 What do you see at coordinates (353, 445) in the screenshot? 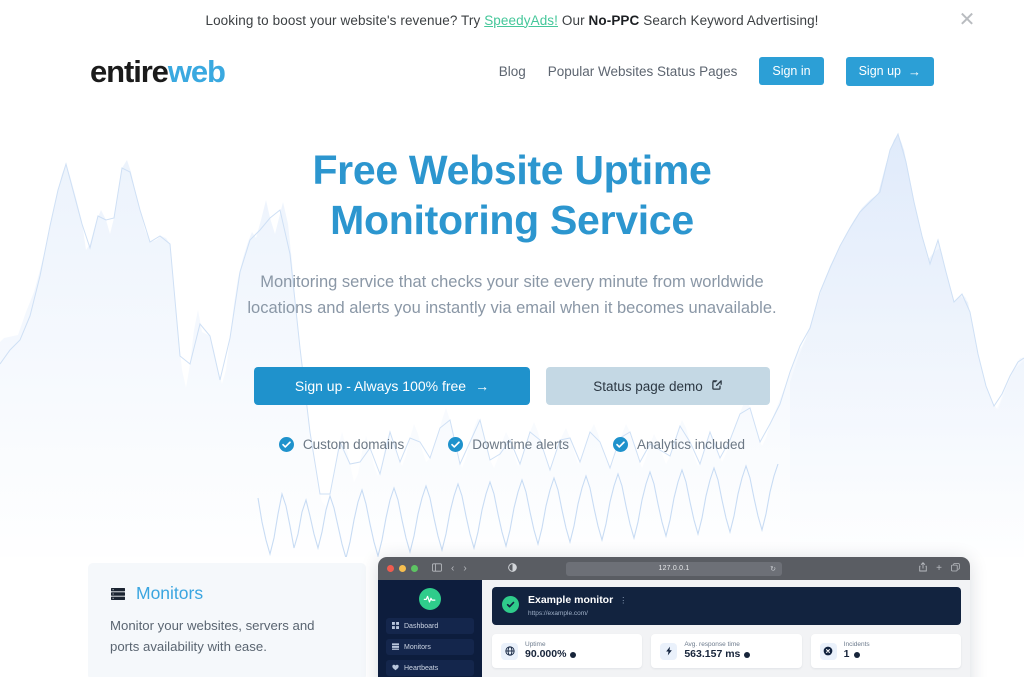
I see `feature-label: Custom domains` at bounding box center [353, 445].